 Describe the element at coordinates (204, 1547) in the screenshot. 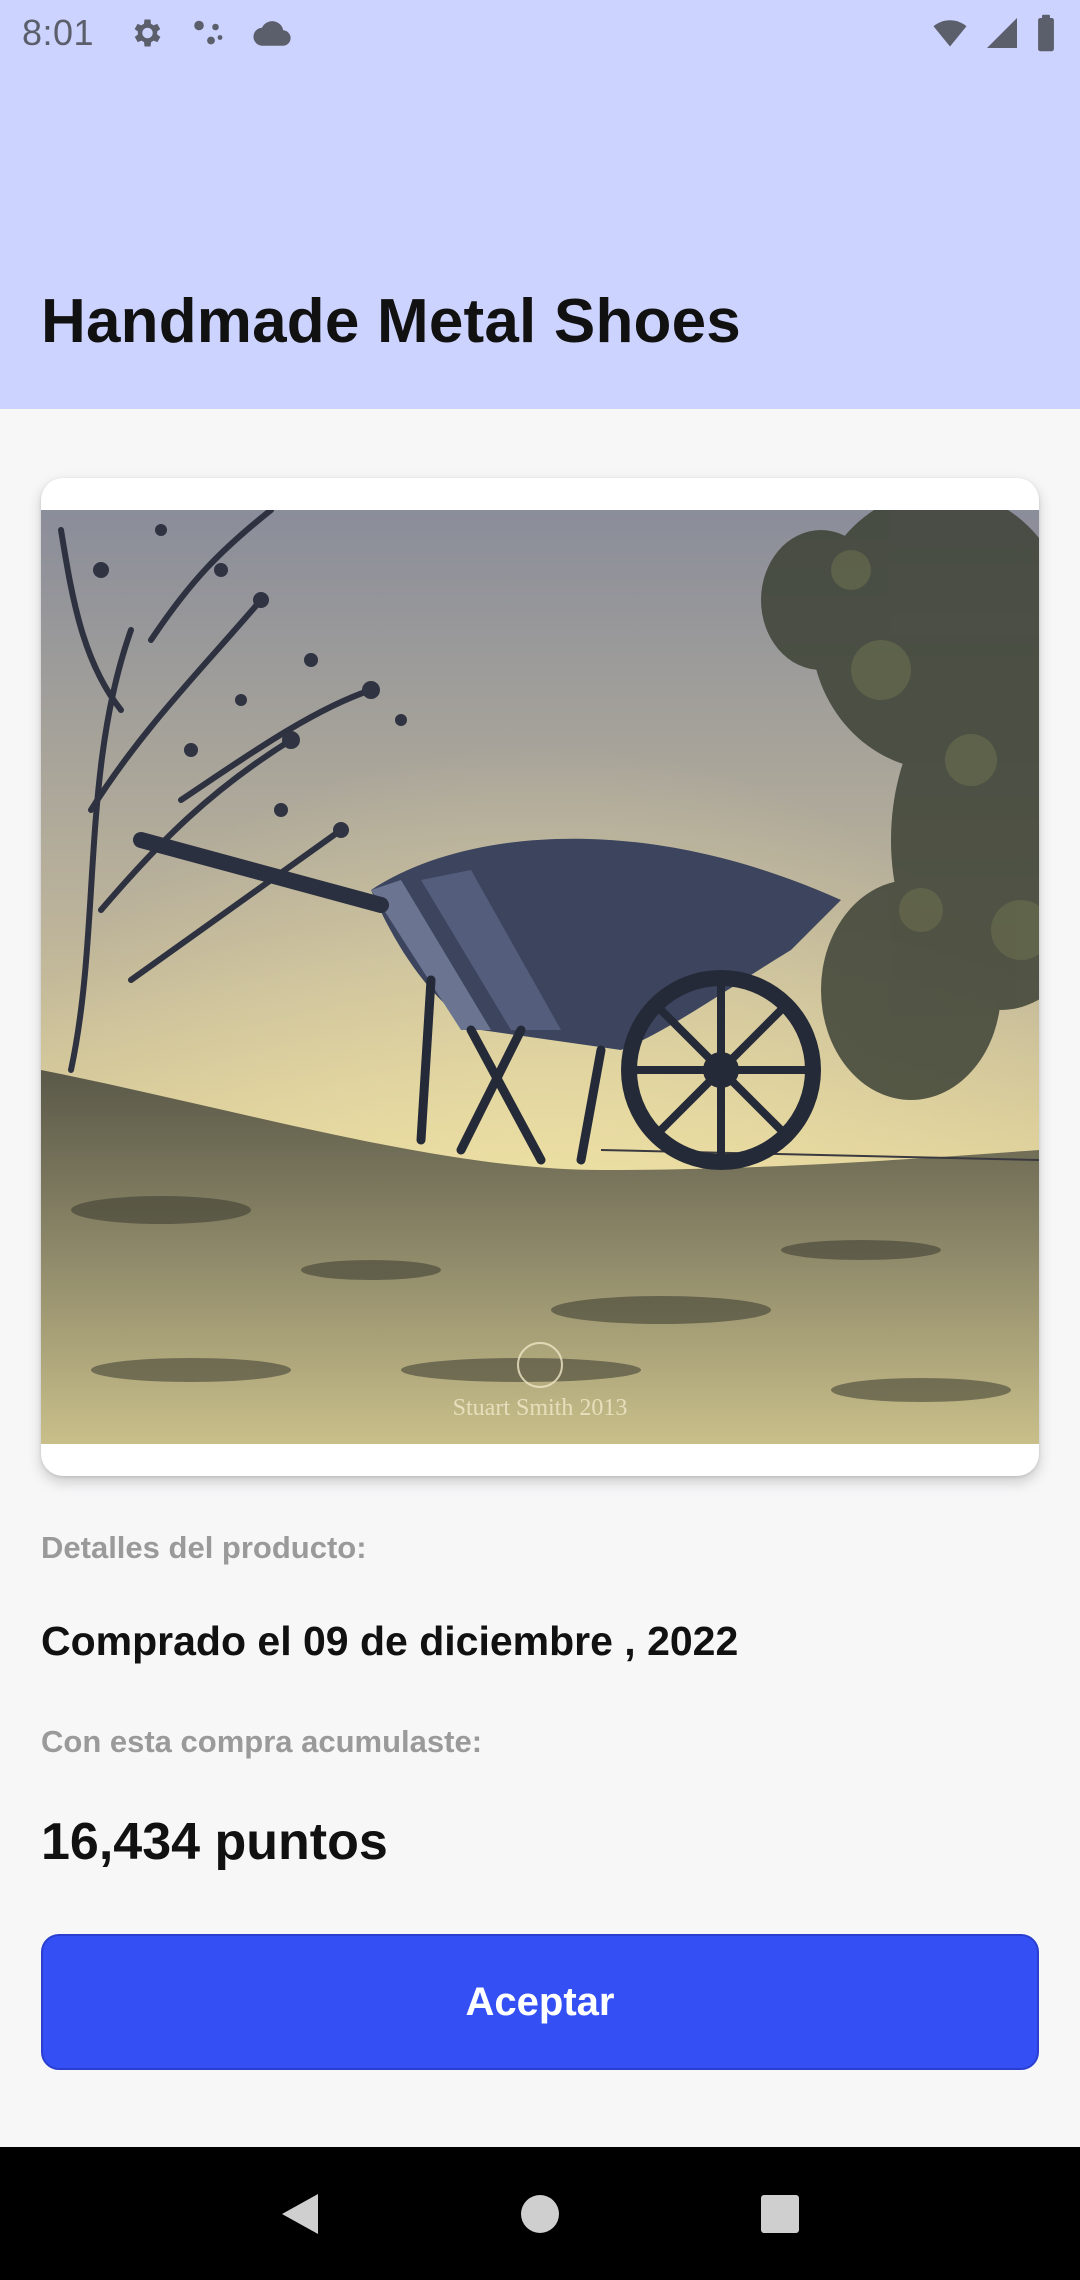

I see `details-label: Detalles del producto:` at that location.